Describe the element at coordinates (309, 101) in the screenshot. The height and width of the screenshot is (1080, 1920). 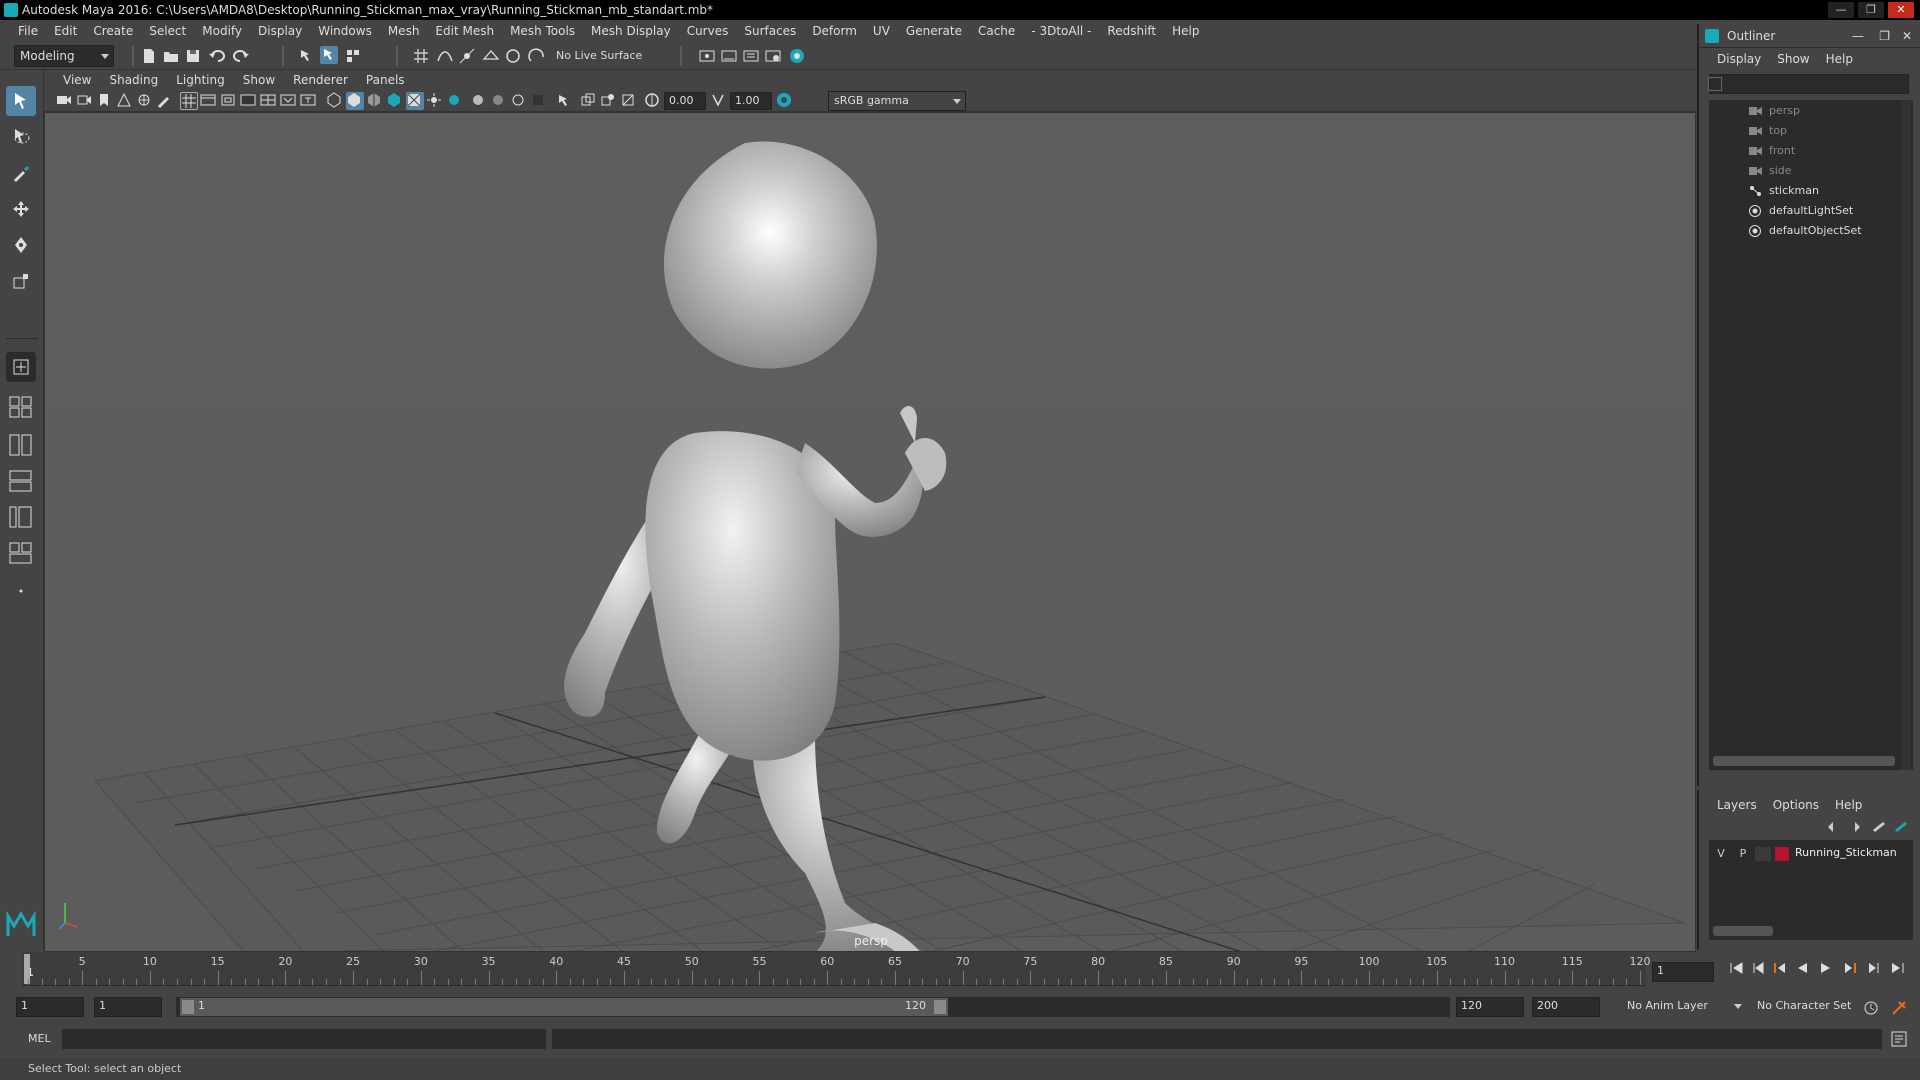
I see `safe-title-icon` at that location.